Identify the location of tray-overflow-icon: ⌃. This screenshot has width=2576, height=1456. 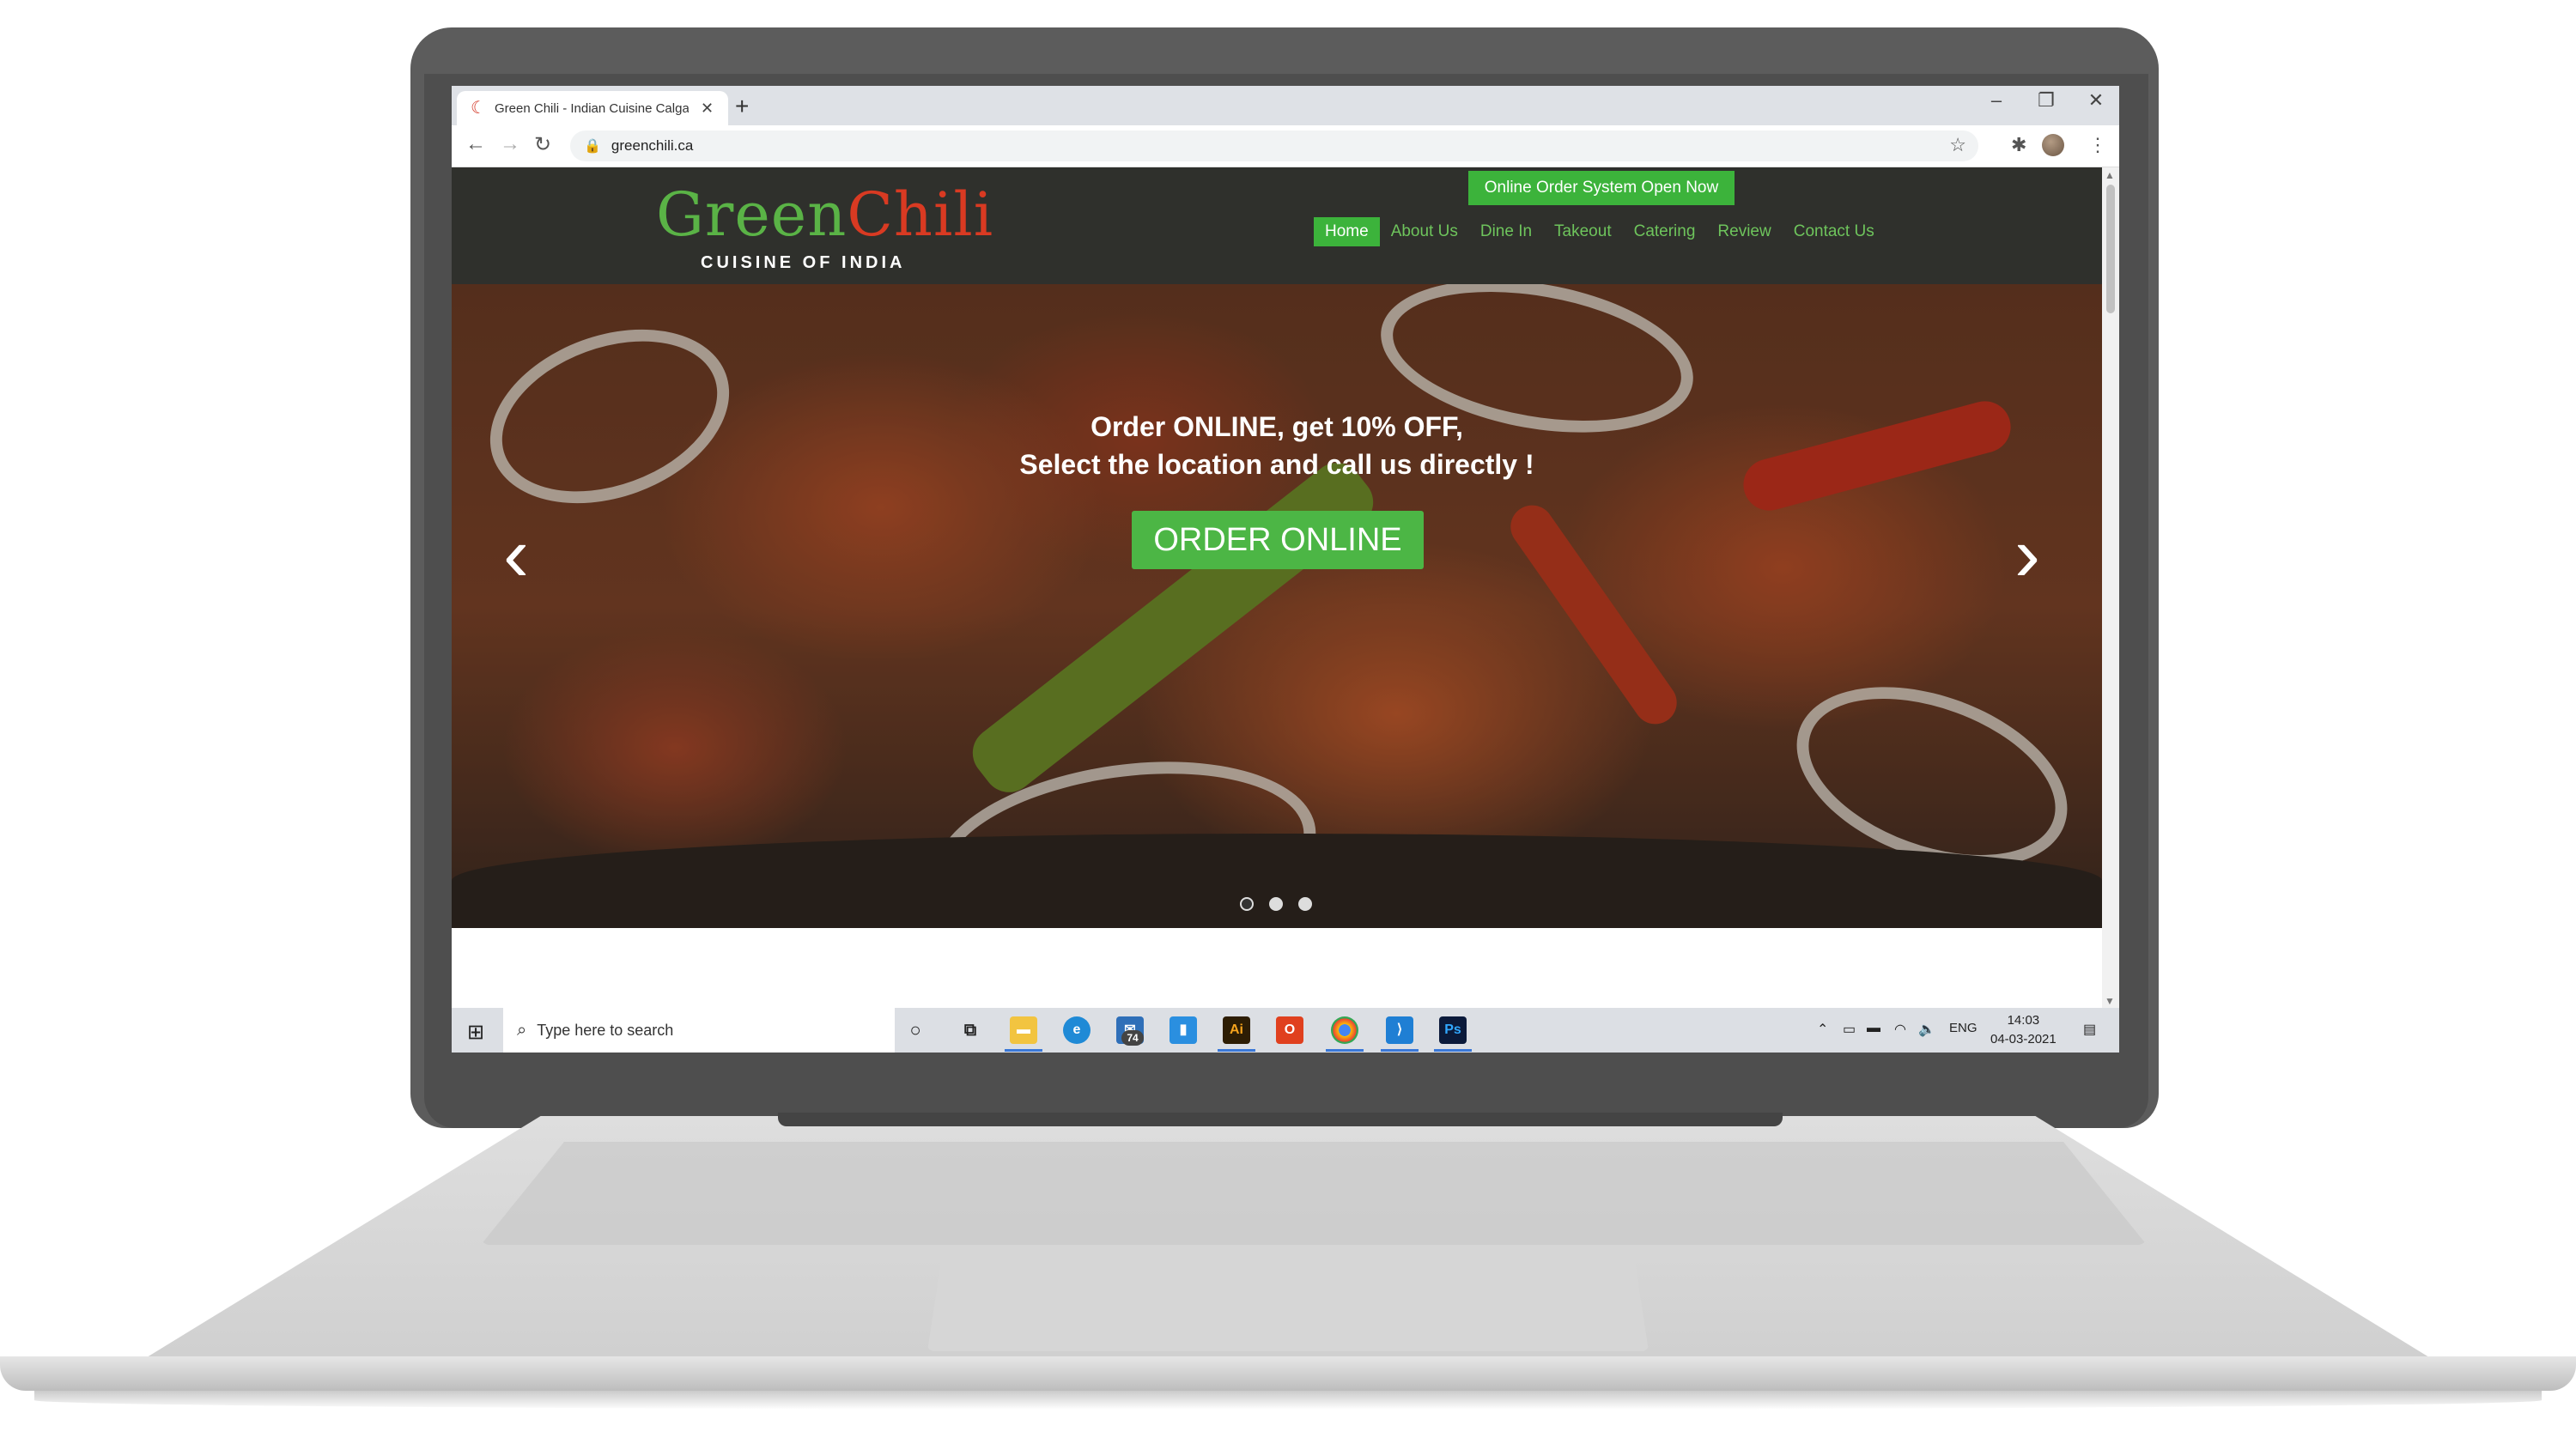
(1822, 1029).